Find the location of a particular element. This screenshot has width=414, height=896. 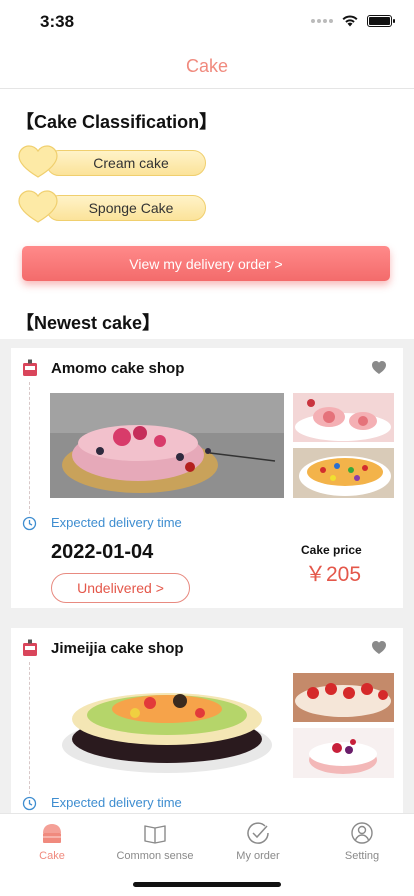

tab-setting: Setting is located at coordinates (362, 842).